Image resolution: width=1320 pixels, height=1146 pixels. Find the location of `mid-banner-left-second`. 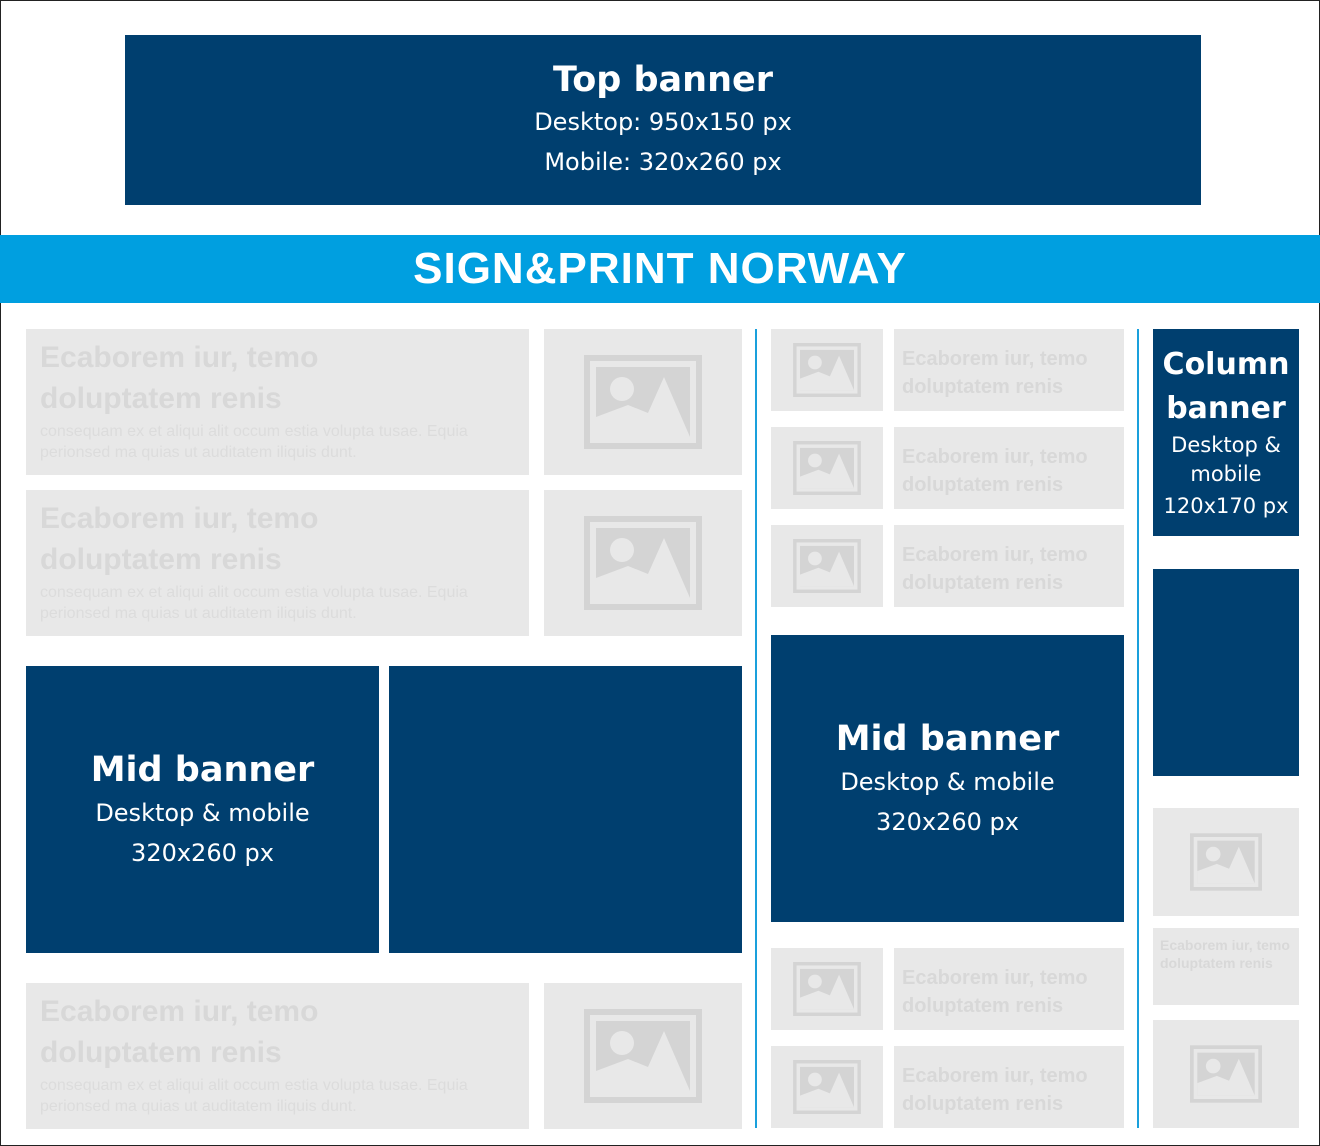

mid-banner-left-second is located at coordinates (565, 809).